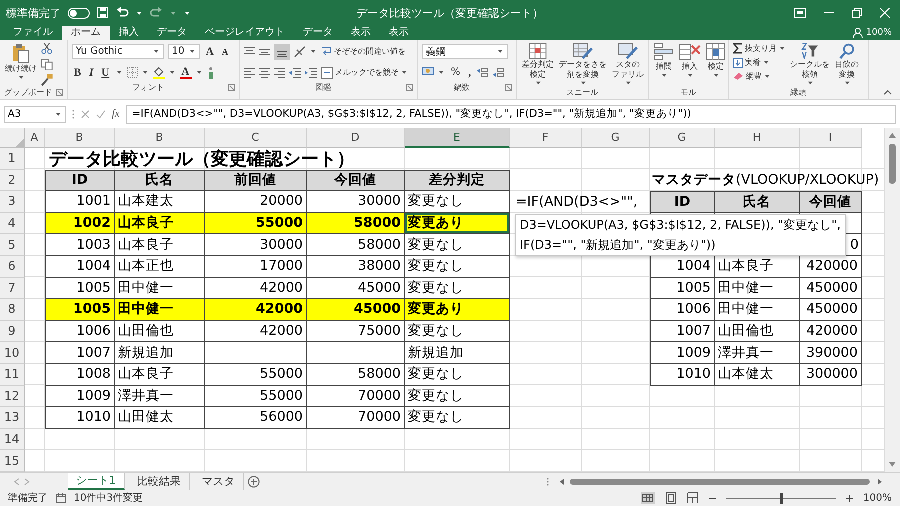 The height and width of the screenshot is (506, 900). I want to click on row-header: 9, so click(12, 331).